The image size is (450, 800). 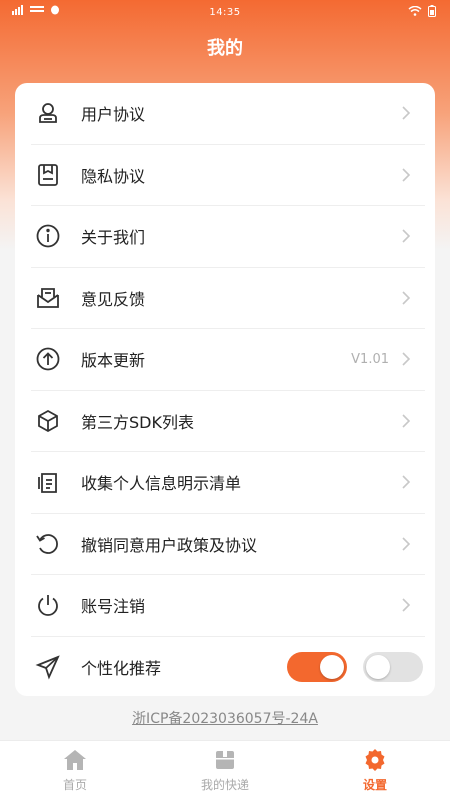 I want to click on menu-item-label: 意见反馈, so click(x=113, y=299).